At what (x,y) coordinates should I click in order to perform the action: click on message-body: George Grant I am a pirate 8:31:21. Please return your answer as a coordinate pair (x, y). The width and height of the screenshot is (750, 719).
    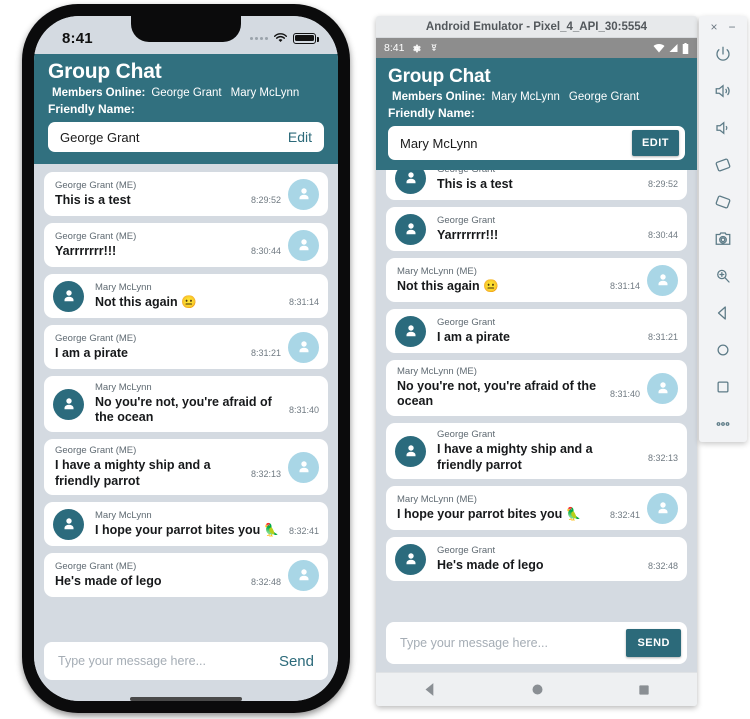
    Looking at the image, I should click on (555, 331).